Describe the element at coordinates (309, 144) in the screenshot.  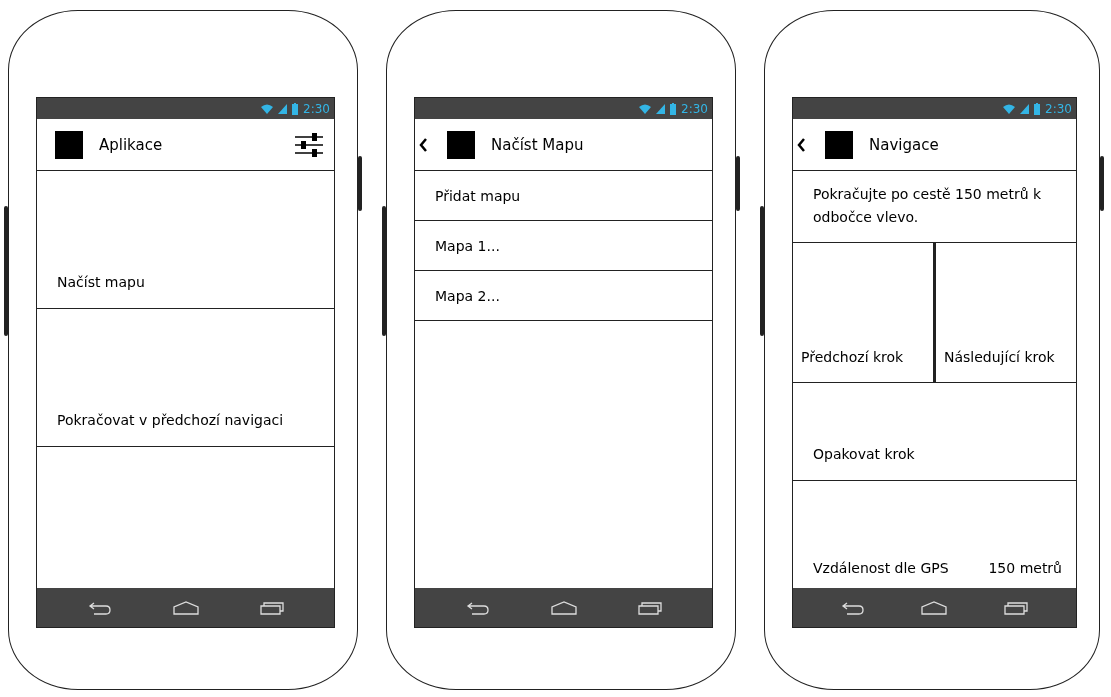
I see `settings-icon` at that location.